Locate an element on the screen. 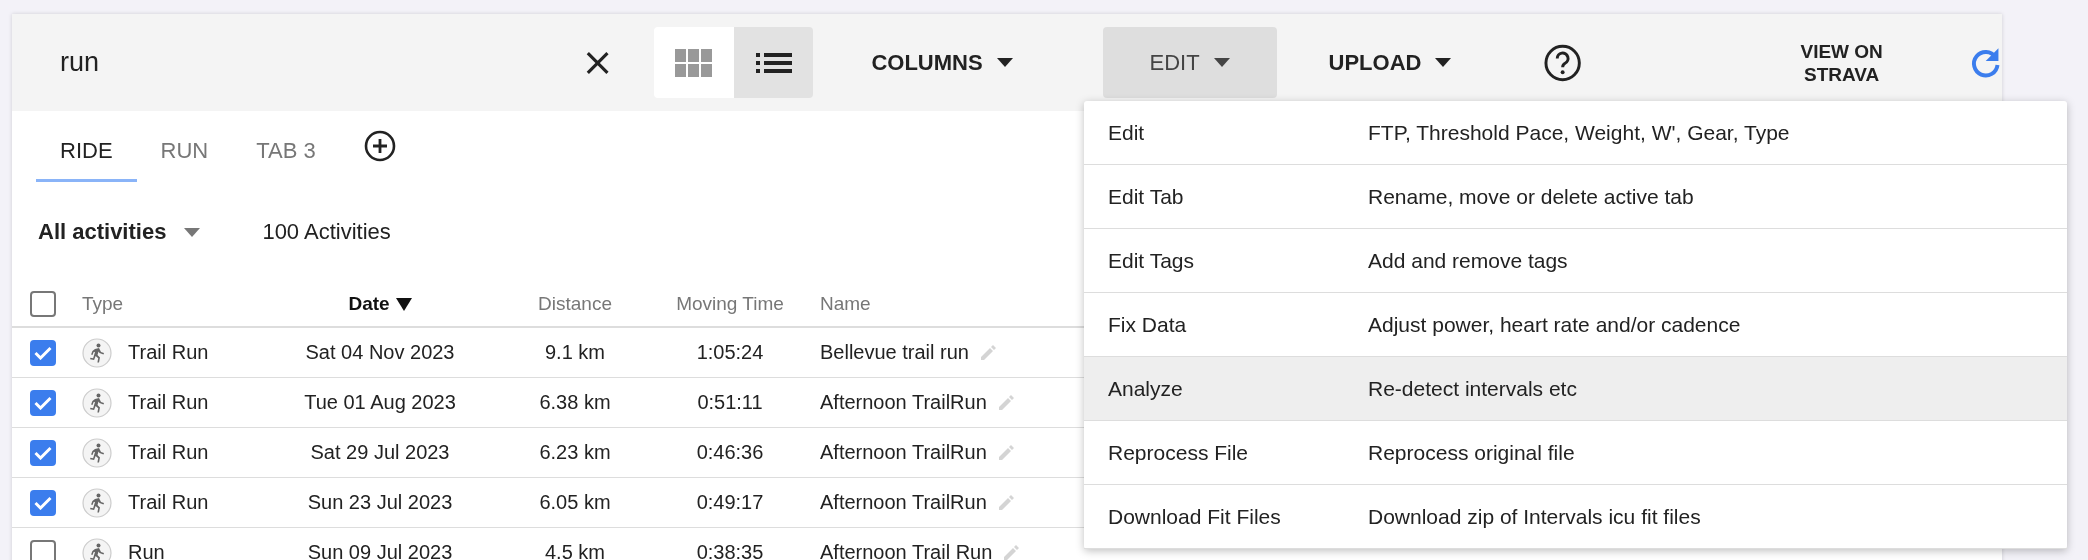 The height and width of the screenshot is (560, 2088). table-cell-text: 6.38 km is located at coordinates (575, 402).